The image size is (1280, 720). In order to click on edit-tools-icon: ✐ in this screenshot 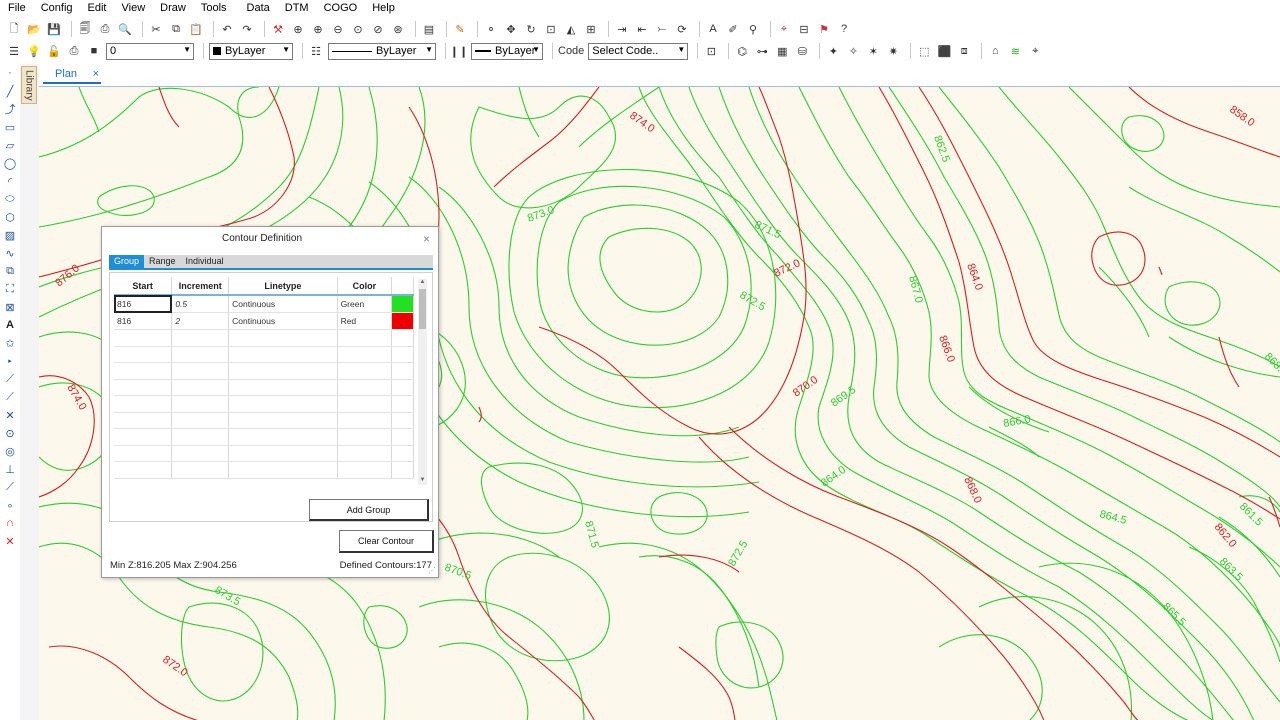, I will do `click(733, 29)`.